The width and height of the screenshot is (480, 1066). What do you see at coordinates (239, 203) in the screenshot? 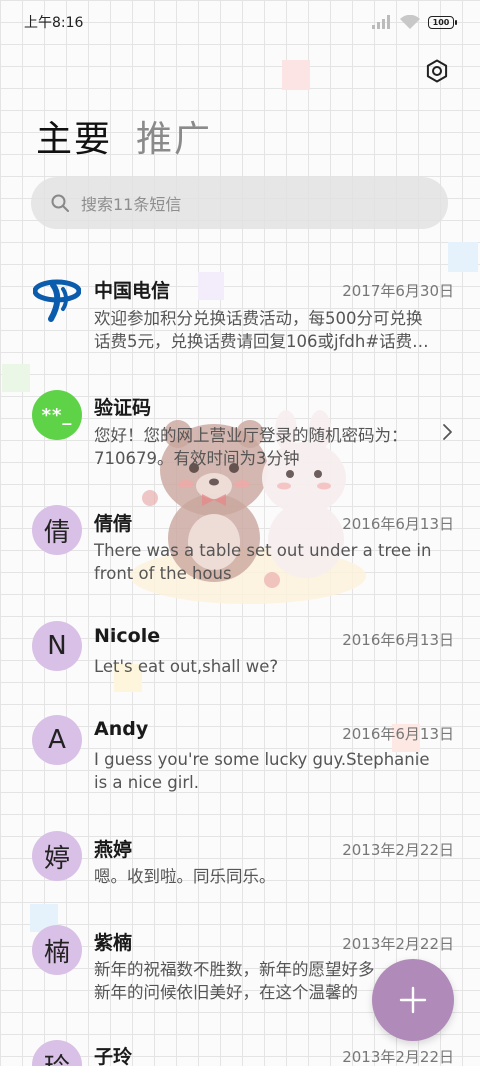
I see `search-input: 搜索11条短信` at bounding box center [239, 203].